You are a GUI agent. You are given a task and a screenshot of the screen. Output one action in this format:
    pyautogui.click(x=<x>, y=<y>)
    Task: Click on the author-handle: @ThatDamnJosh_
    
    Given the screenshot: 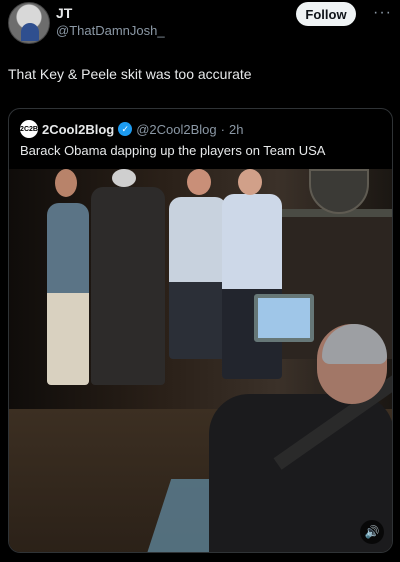 What is the action you would take?
    pyautogui.click(x=110, y=30)
    